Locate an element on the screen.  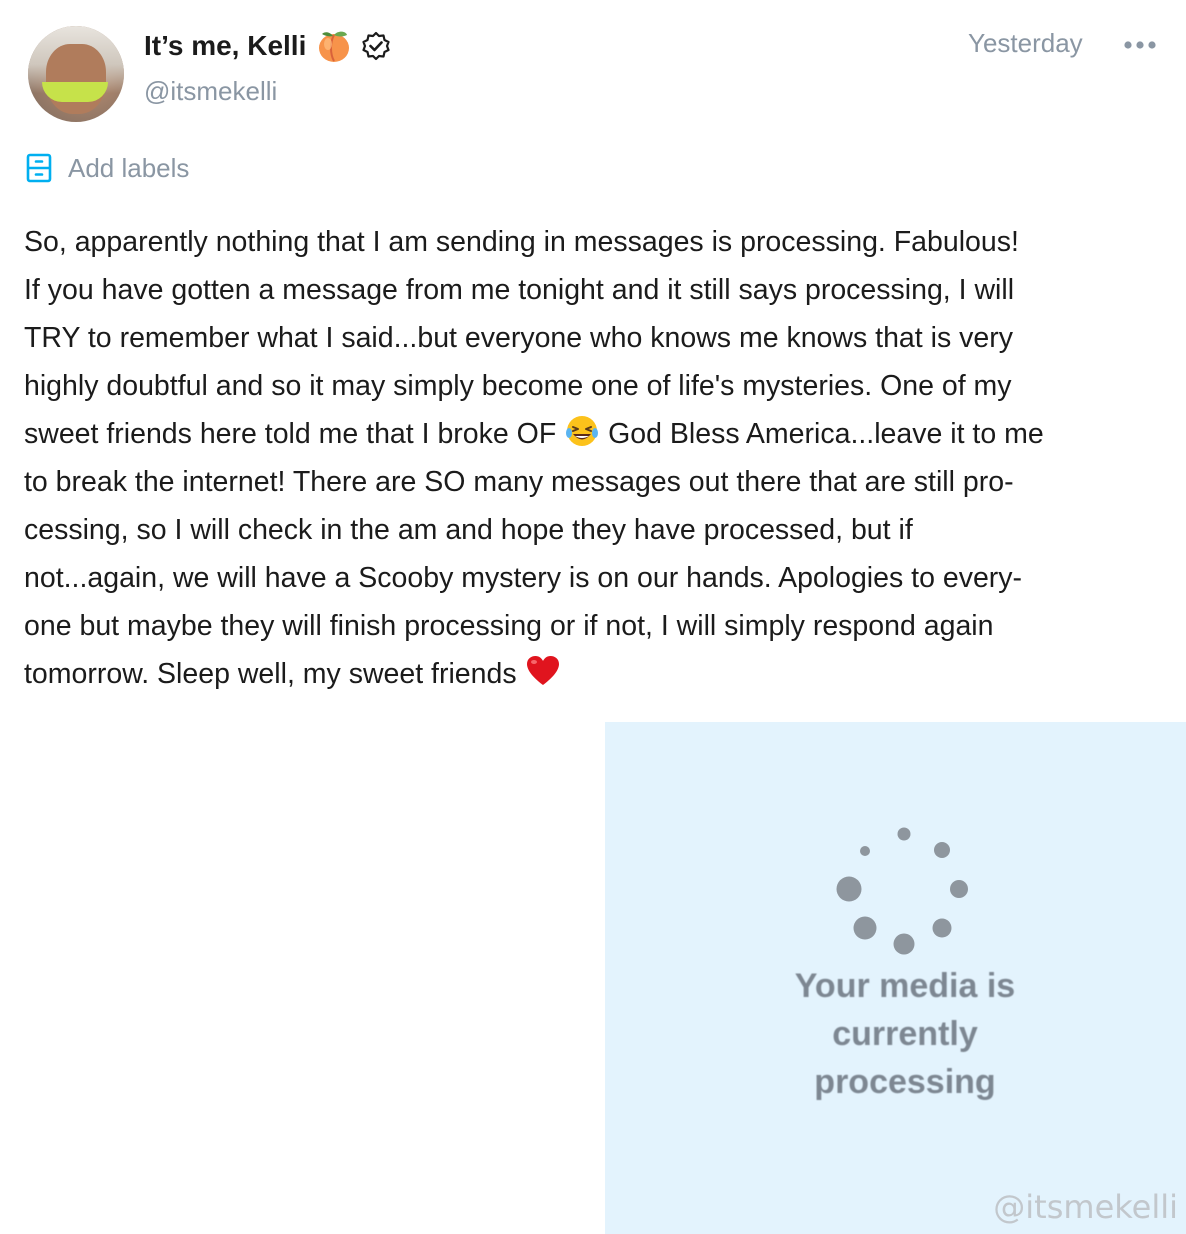
add-labels-button: Add labels is located at coordinates (107, 168).